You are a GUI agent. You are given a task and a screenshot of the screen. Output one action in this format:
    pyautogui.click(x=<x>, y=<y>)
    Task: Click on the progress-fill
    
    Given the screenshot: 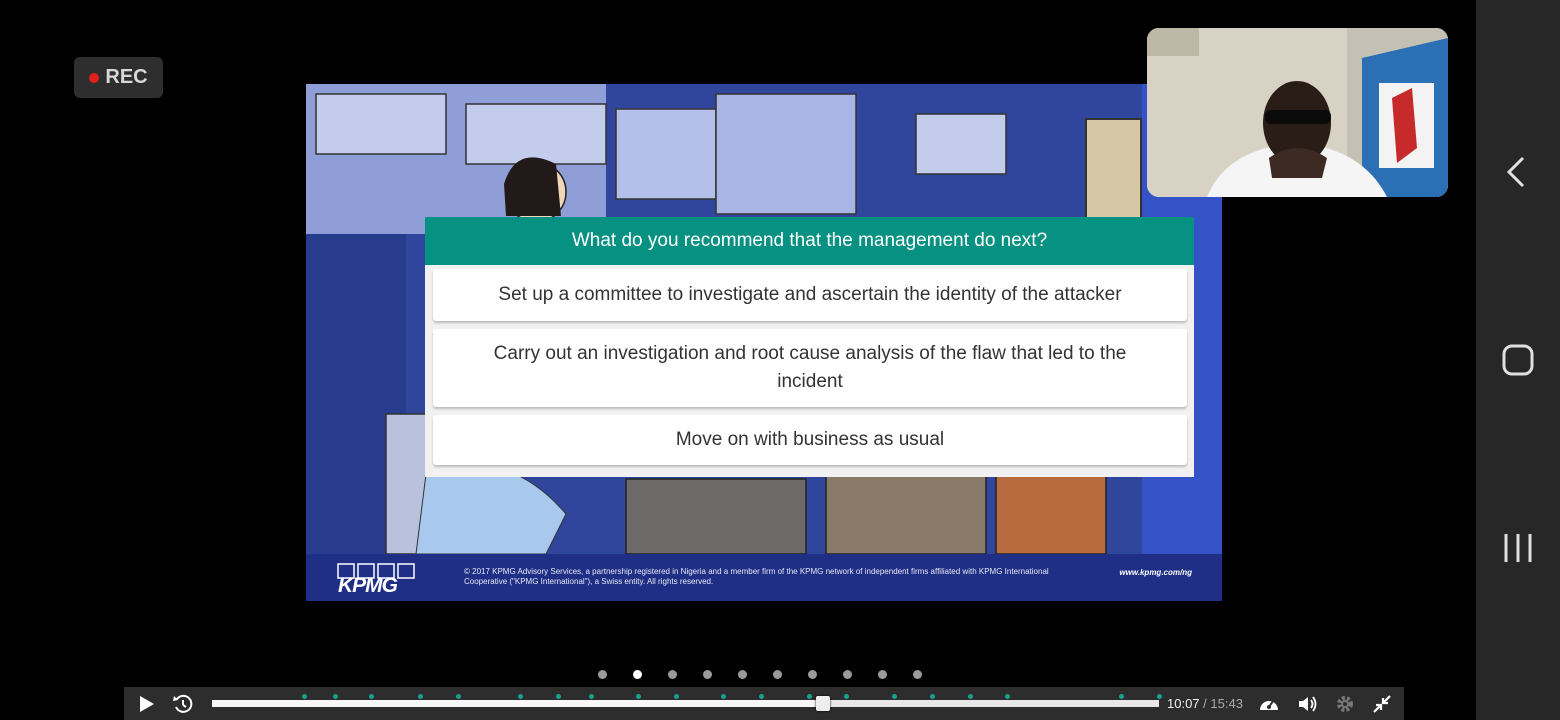 What is the action you would take?
    pyautogui.click(x=517, y=703)
    